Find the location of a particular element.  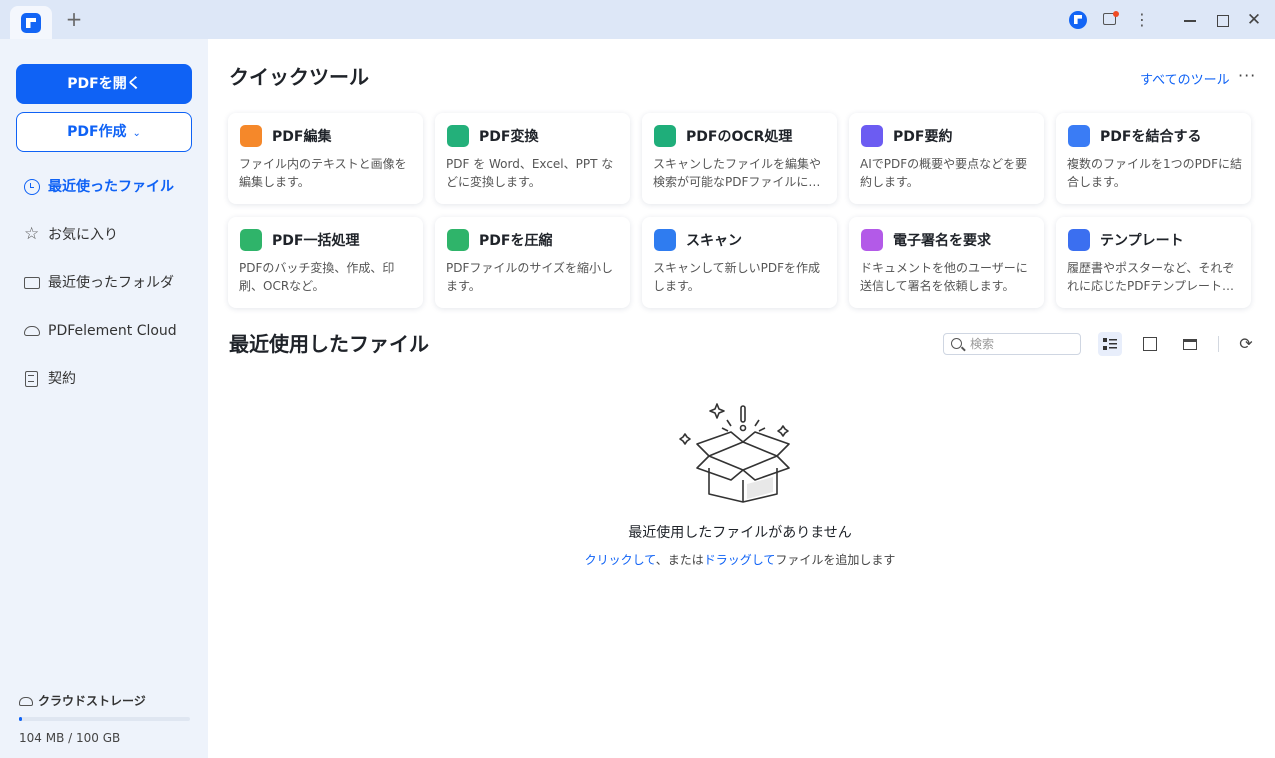

pdfelement-logo-icon is located at coordinates (31, 23).